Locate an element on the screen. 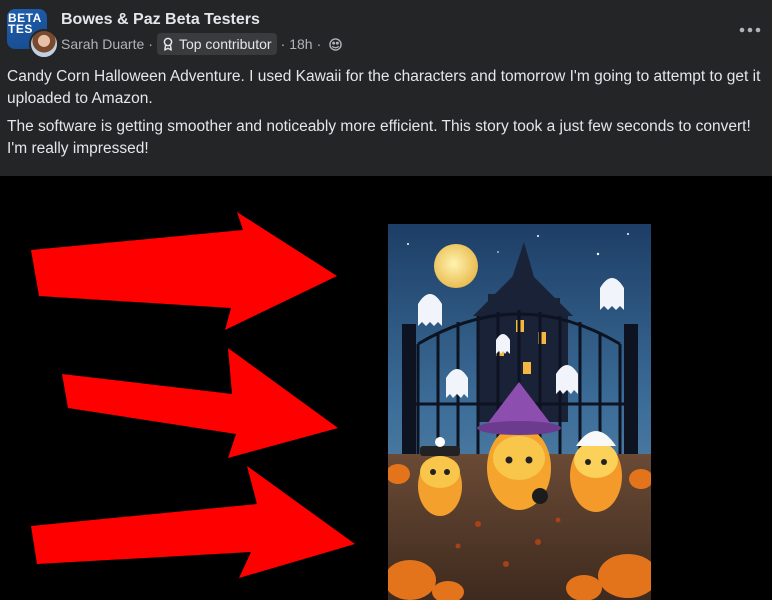  post-timestamp: 18h is located at coordinates (300, 44).